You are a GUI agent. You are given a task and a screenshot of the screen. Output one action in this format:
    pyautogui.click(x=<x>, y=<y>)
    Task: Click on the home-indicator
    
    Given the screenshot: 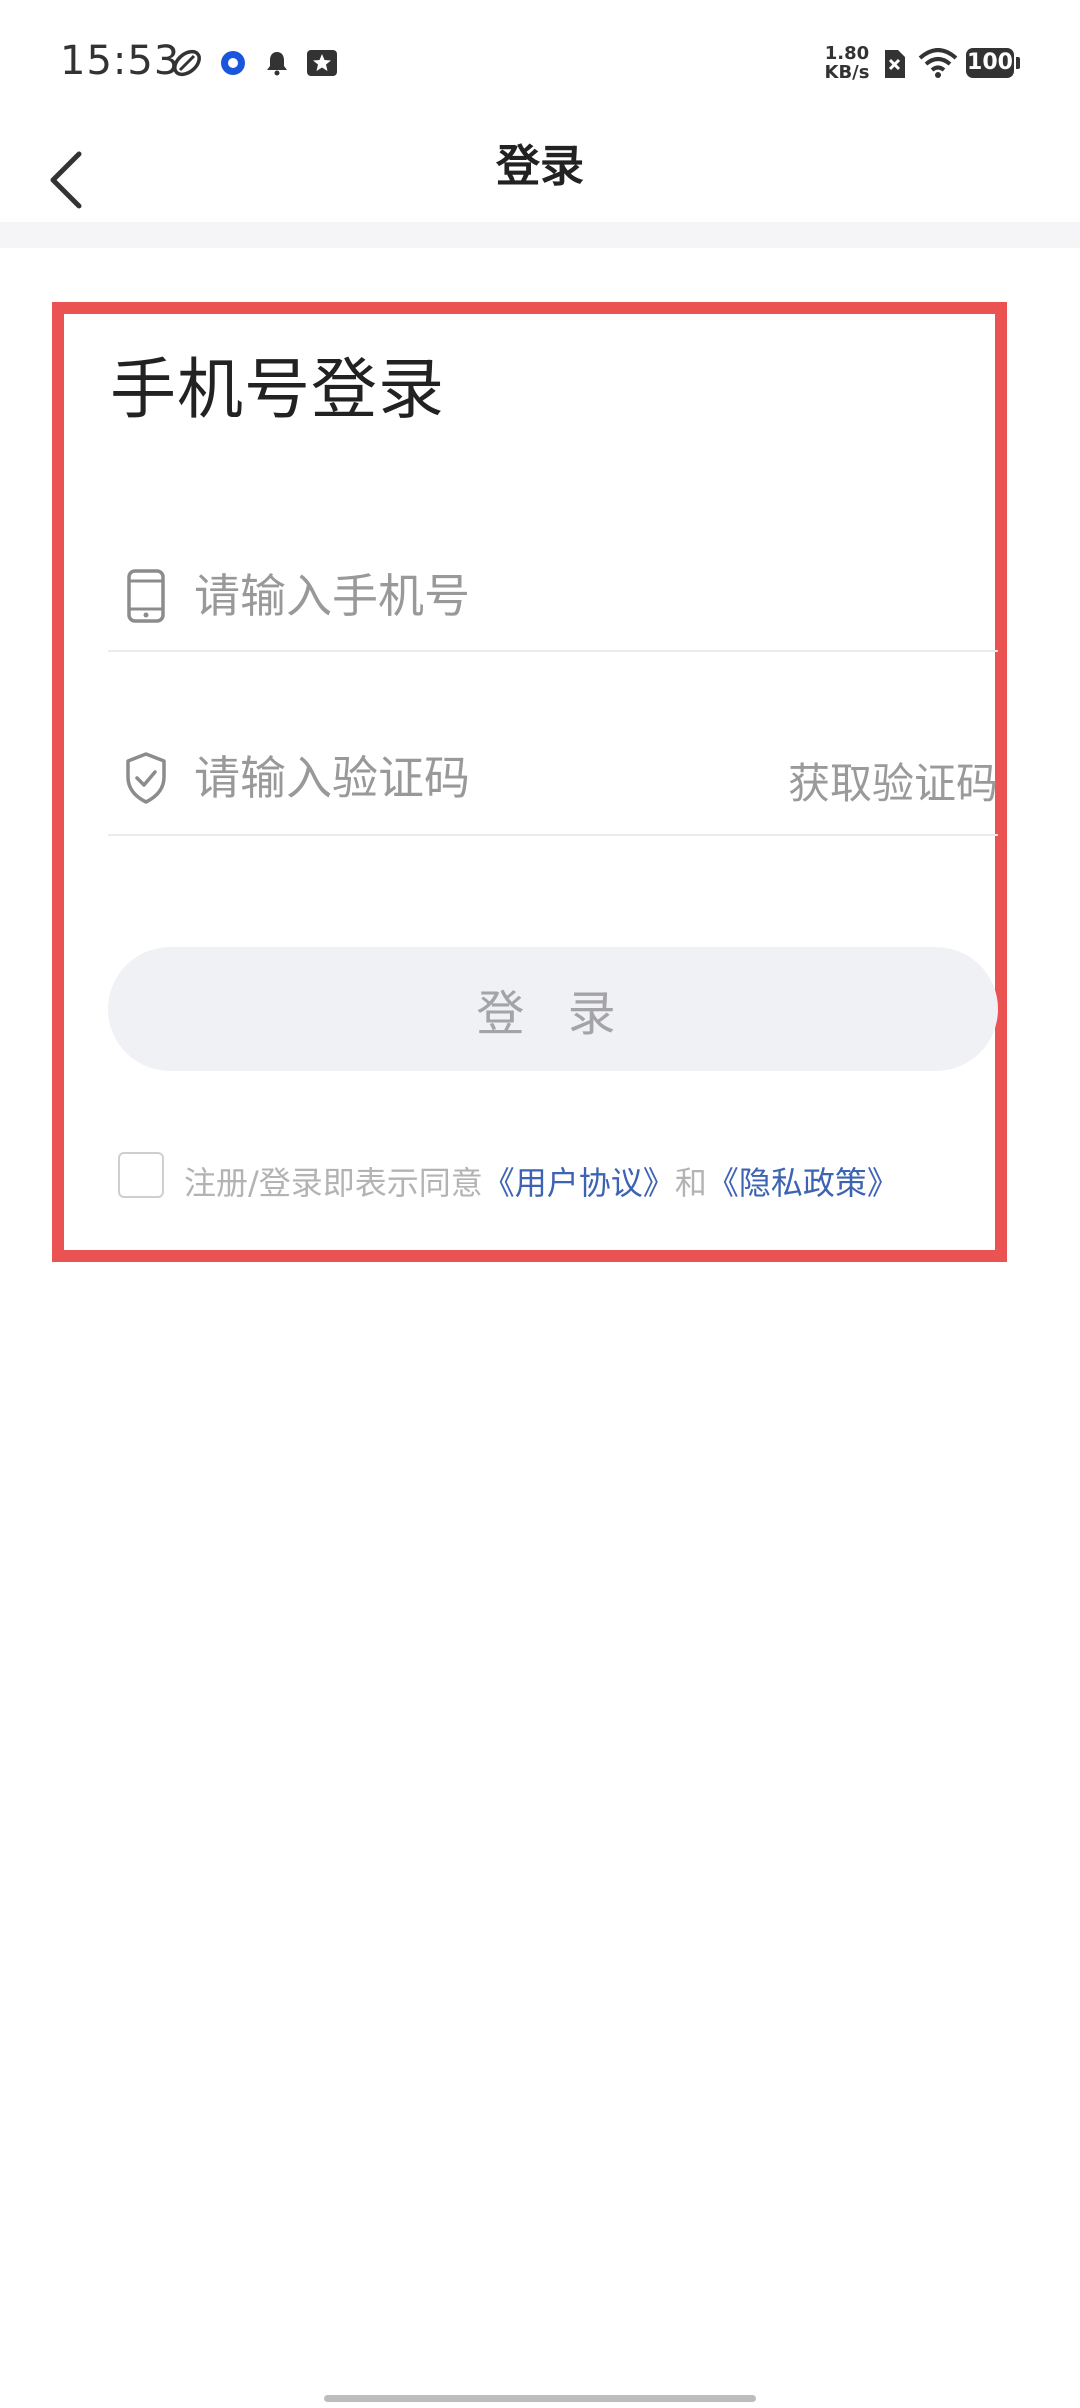 What is the action you would take?
    pyautogui.click(x=540, y=2398)
    